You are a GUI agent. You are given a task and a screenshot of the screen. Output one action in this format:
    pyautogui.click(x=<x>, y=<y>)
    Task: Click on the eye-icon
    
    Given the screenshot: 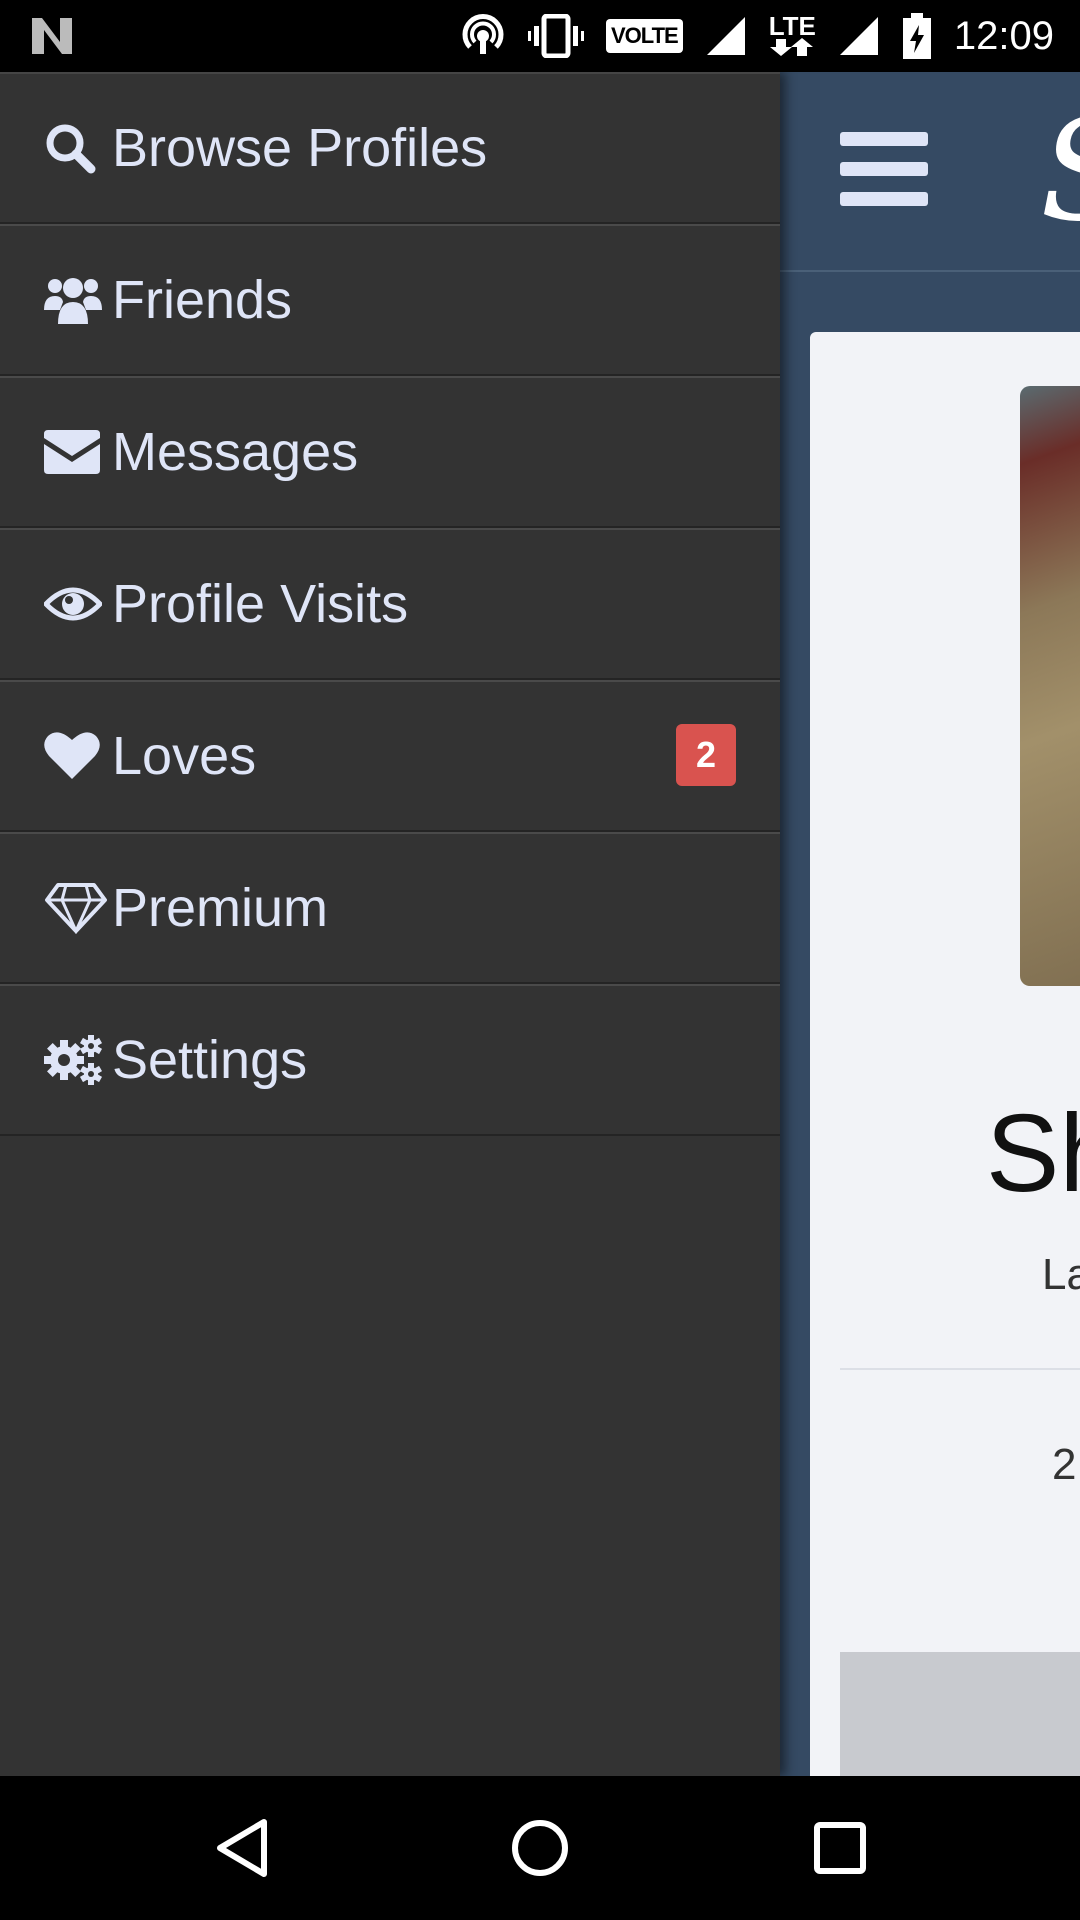 What is the action you would take?
    pyautogui.click(x=76, y=604)
    